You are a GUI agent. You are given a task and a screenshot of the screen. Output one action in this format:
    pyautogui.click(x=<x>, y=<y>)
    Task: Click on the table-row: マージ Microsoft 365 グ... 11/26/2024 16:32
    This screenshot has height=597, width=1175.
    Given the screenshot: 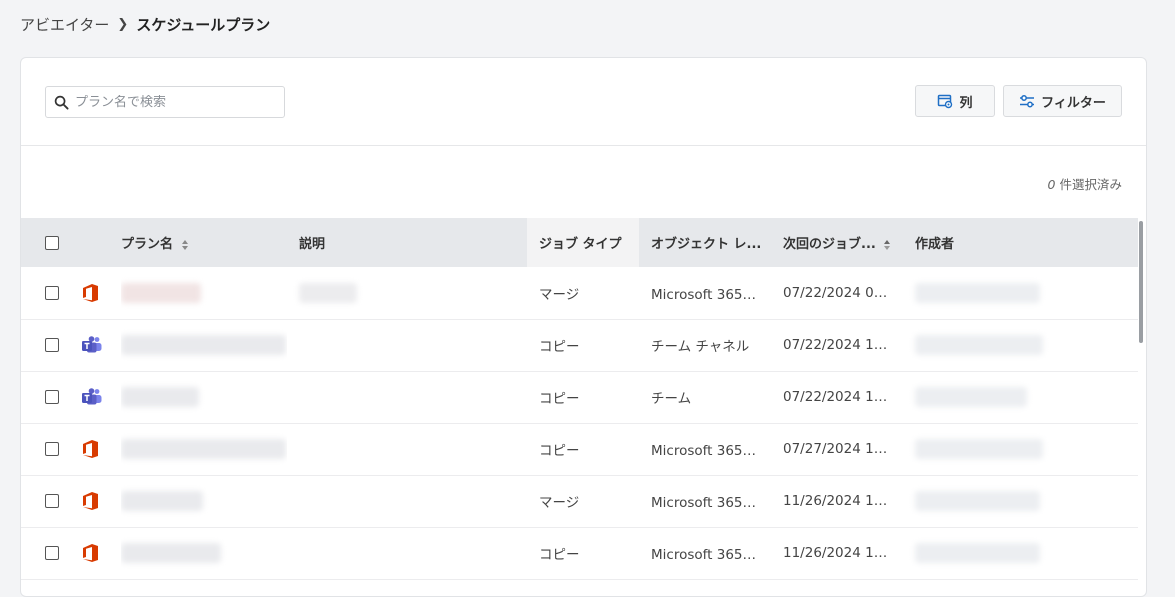 What is the action you would take?
    pyautogui.click(x=579, y=501)
    